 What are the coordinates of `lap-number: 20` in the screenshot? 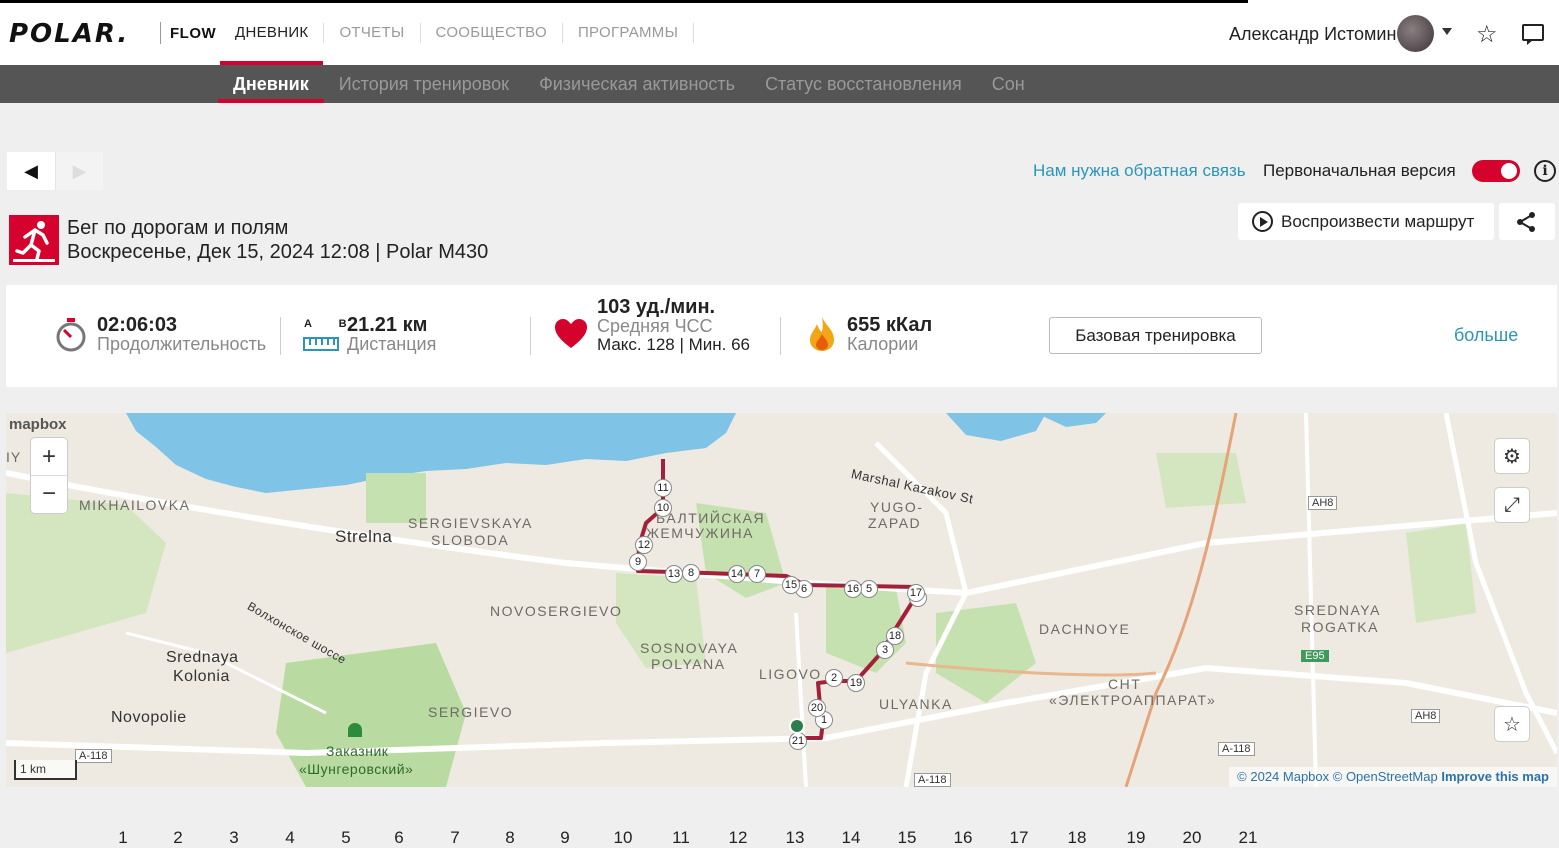 It's located at (1192, 838).